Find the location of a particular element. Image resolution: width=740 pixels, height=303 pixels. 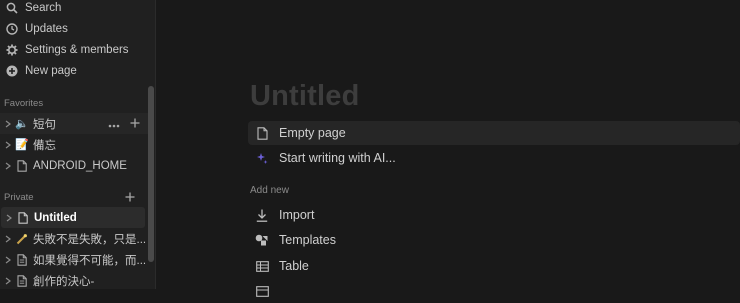

sidebar-item-label: Settings & members is located at coordinates (77, 49).